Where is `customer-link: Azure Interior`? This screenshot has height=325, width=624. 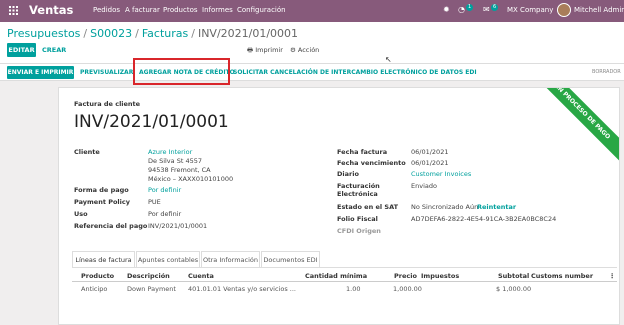 customer-link: Azure Interior is located at coordinates (170, 152).